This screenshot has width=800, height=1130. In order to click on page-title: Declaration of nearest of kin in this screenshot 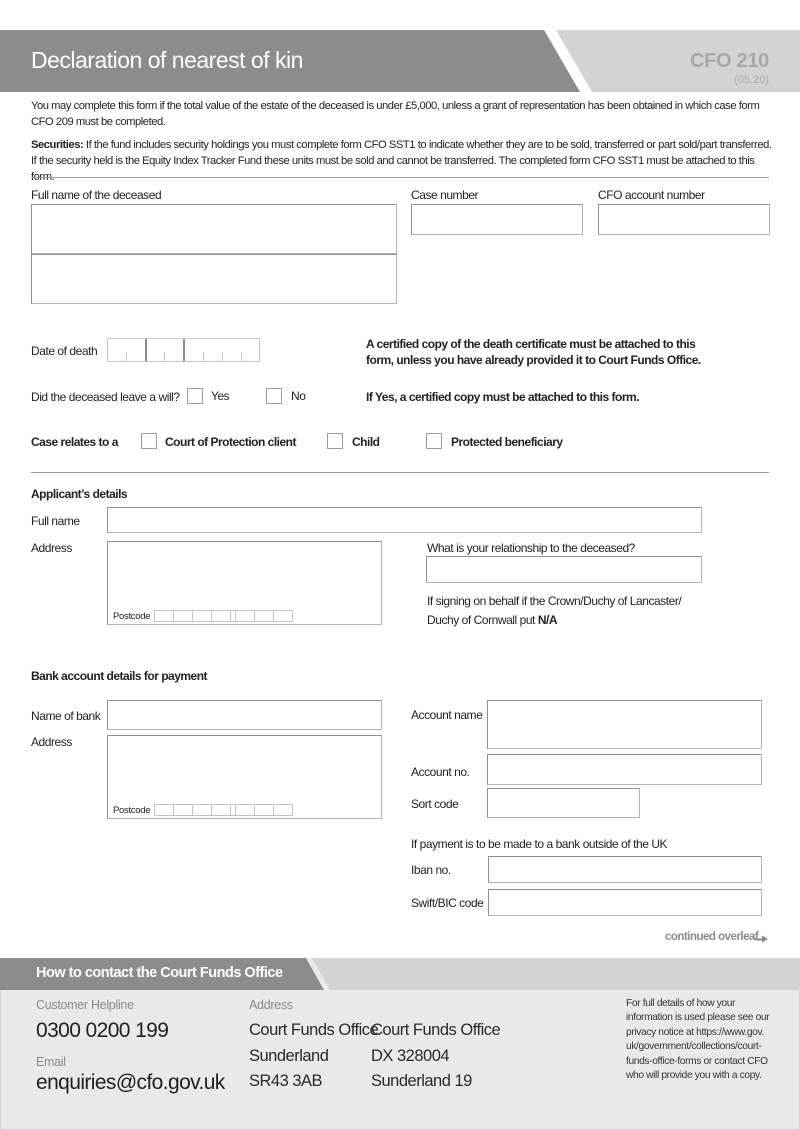, I will do `click(167, 60)`.